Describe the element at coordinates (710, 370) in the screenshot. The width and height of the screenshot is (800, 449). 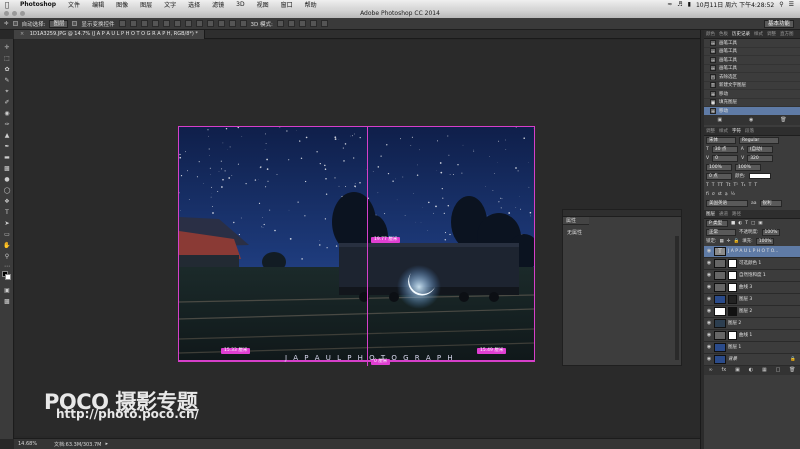
I see `link-layers-icon: ∞` at that location.